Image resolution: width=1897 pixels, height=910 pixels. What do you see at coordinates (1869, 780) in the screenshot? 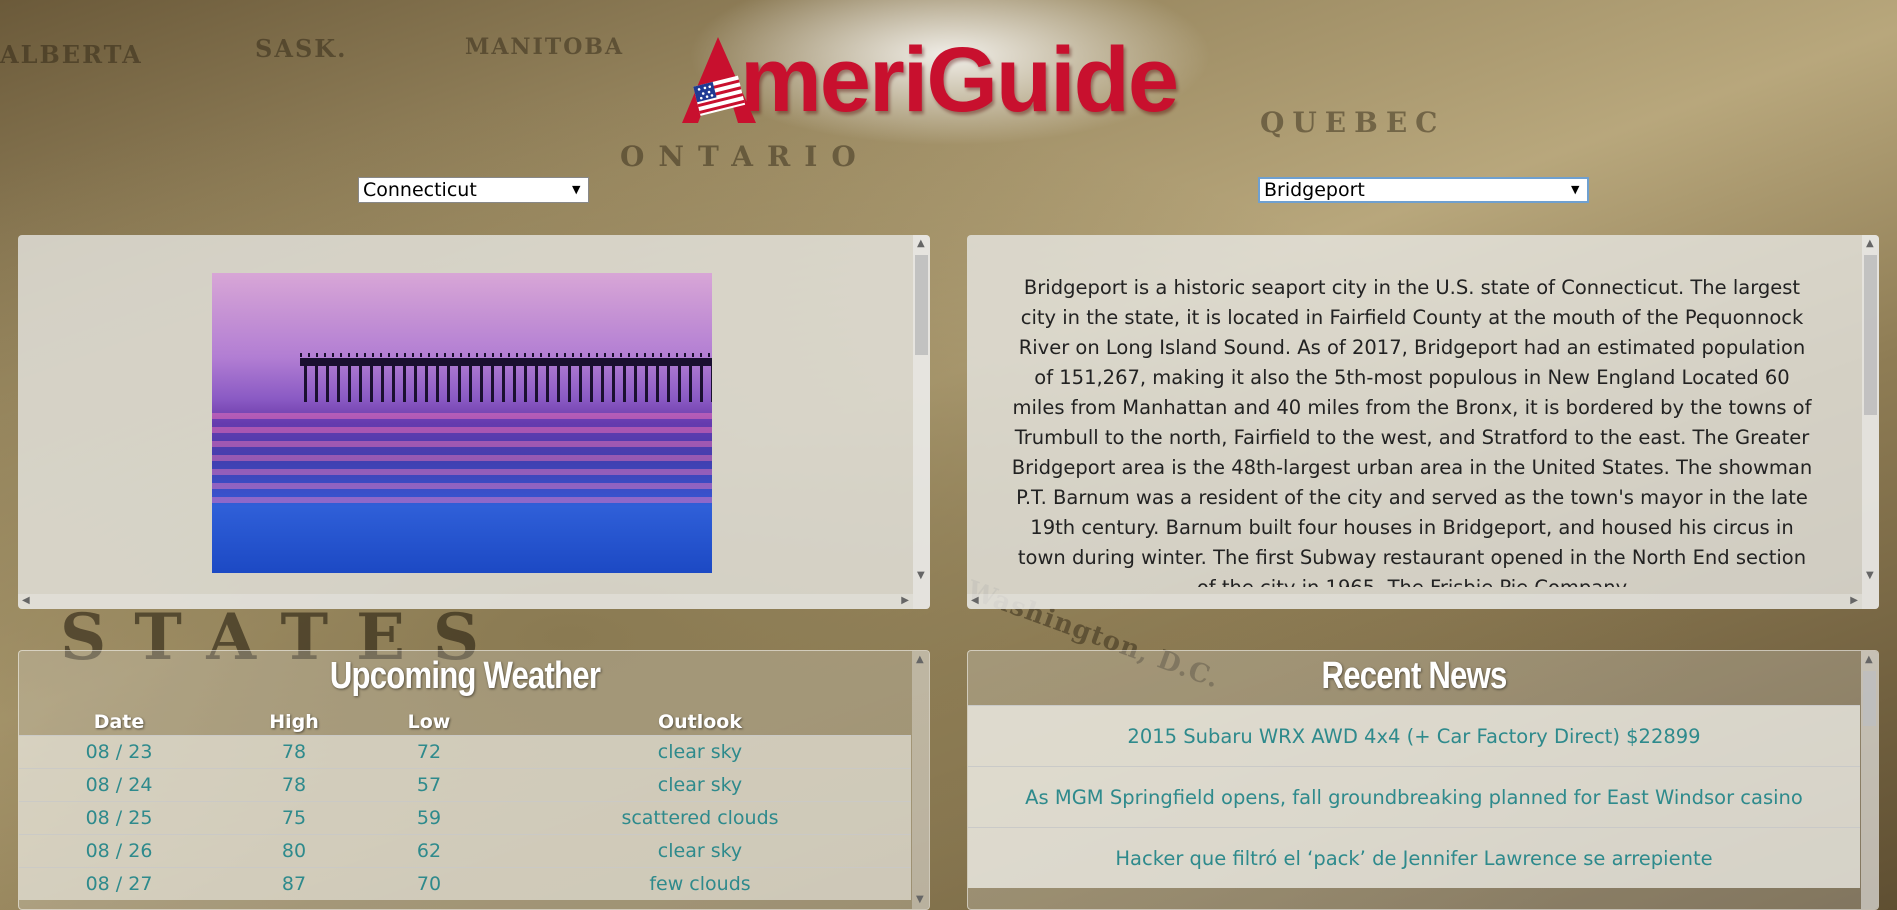
I see `vertical-scrollbar: ▲` at bounding box center [1869, 780].